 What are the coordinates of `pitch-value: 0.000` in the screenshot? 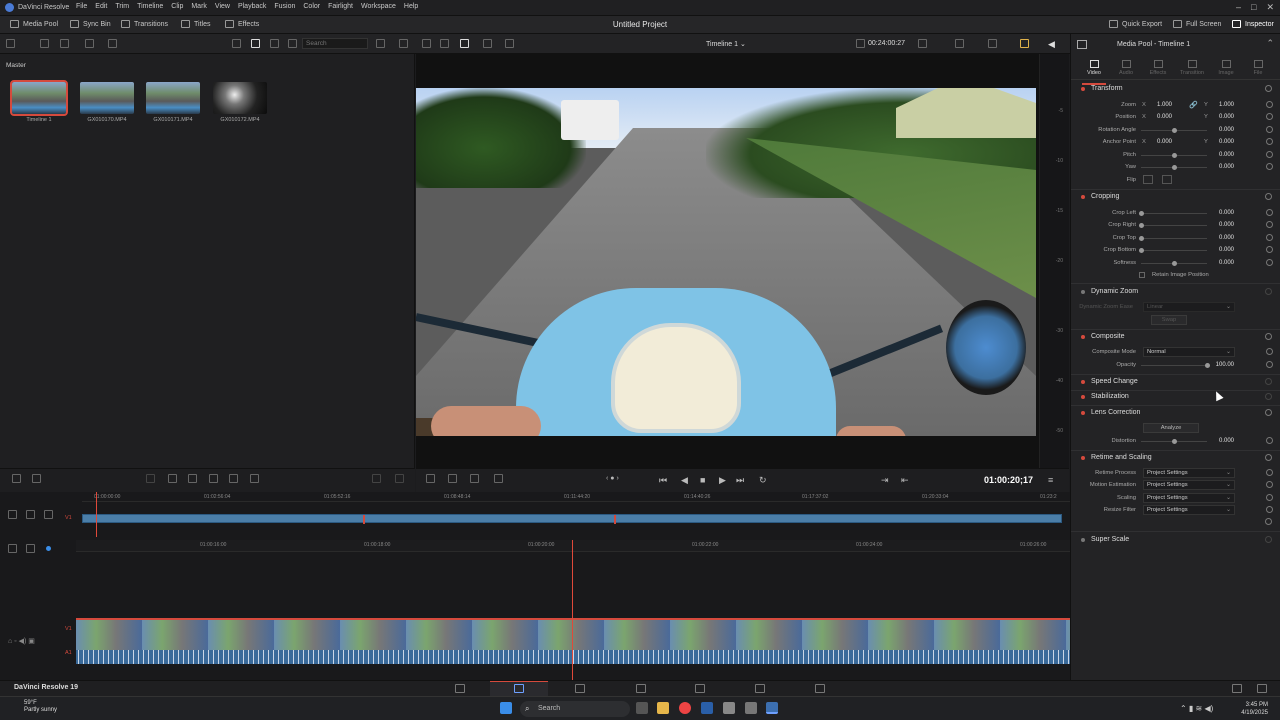 It's located at (1221, 155).